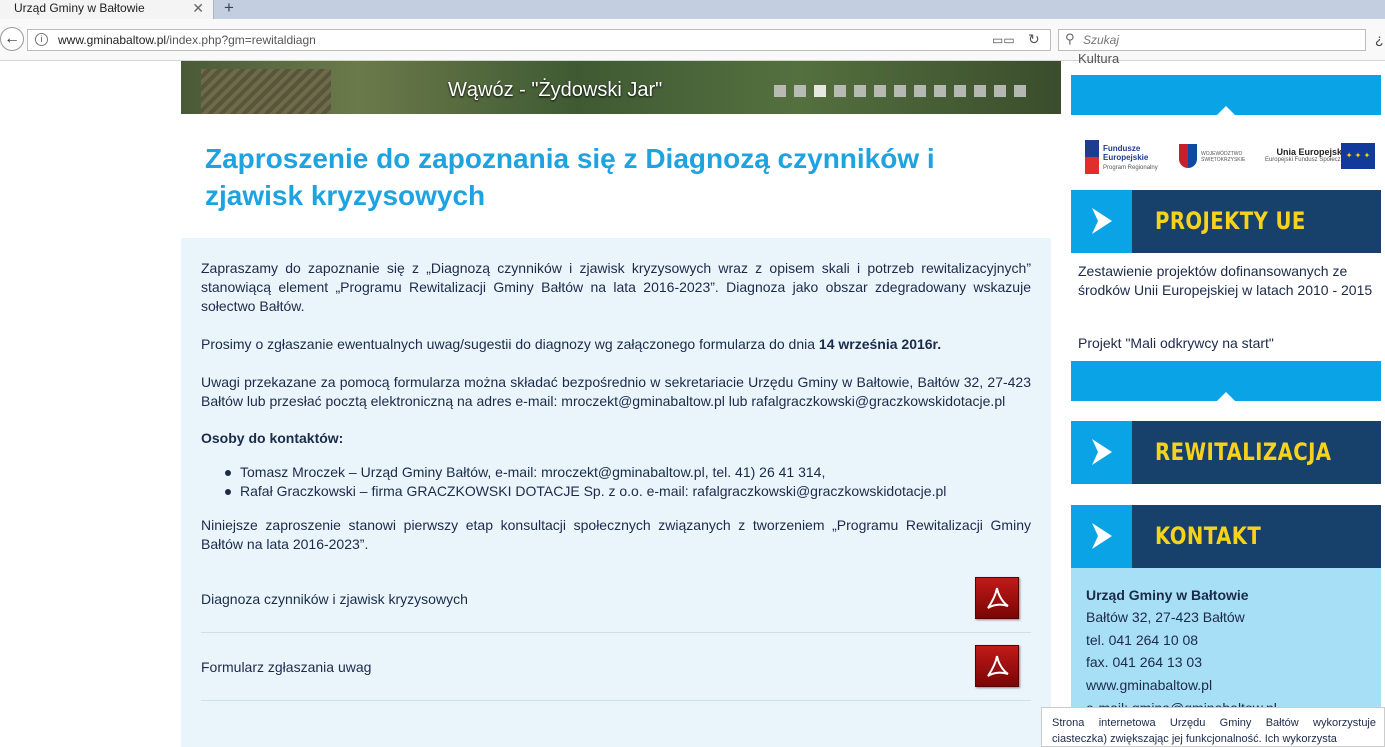 This screenshot has height=747, width=1385. I want to click on fundusze-logo-icon, so click(1092, 157).